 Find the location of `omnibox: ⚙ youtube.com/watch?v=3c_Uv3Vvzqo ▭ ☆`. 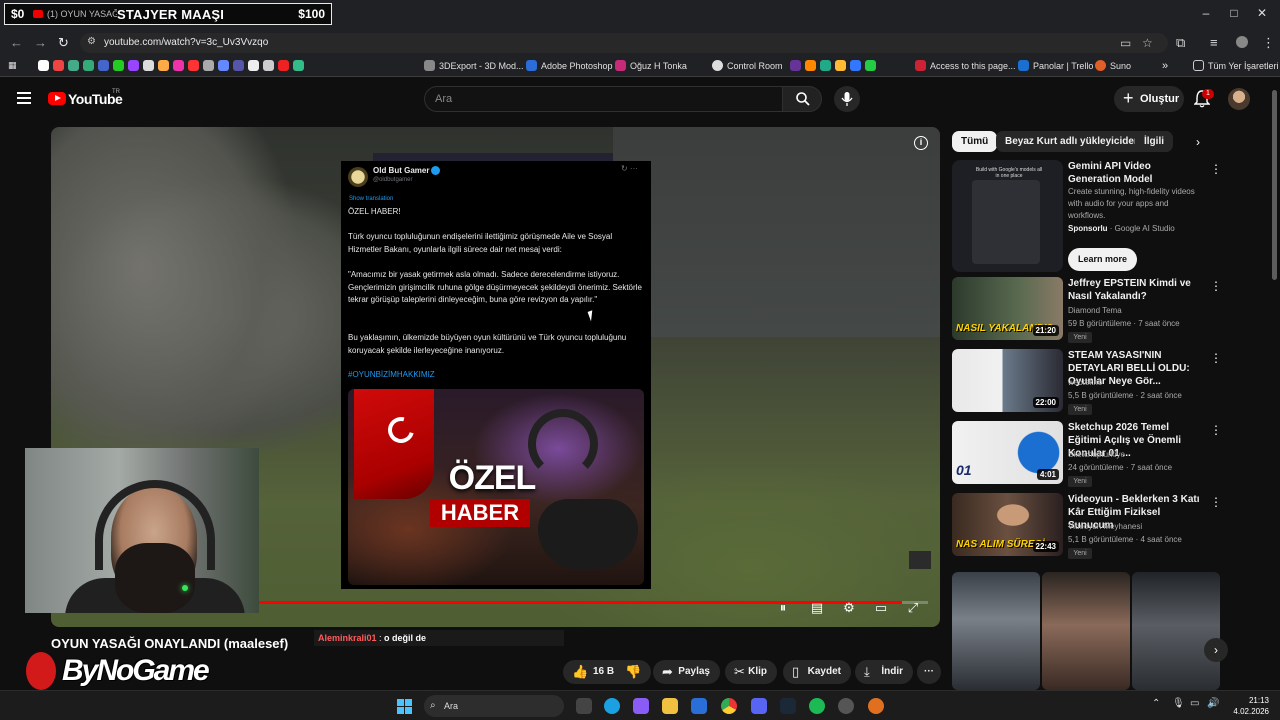

omnibox: ⚙ youtube.com/watch?v=3c_Uv3Vvzqo ▭ ☆ is located at coordinates (624, 43).